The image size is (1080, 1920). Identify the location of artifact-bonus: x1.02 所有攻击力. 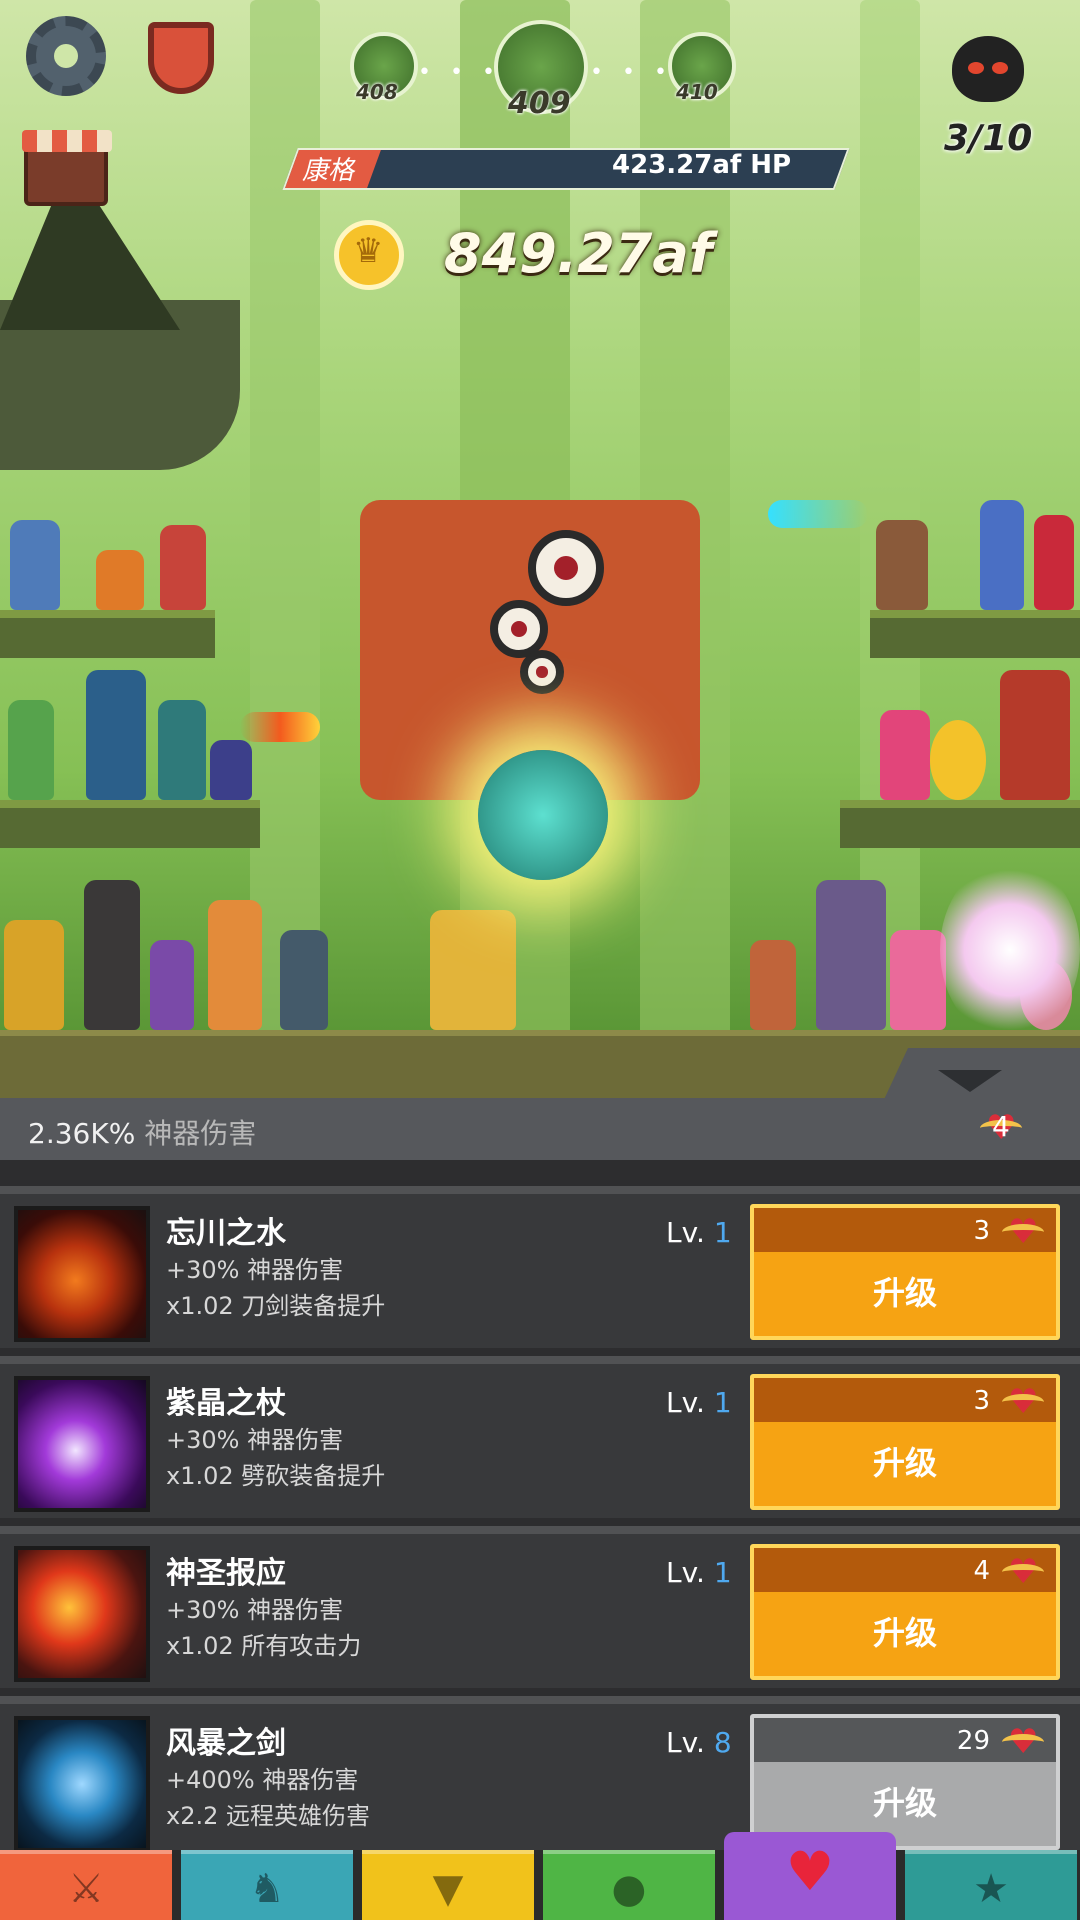
(264, 1646).